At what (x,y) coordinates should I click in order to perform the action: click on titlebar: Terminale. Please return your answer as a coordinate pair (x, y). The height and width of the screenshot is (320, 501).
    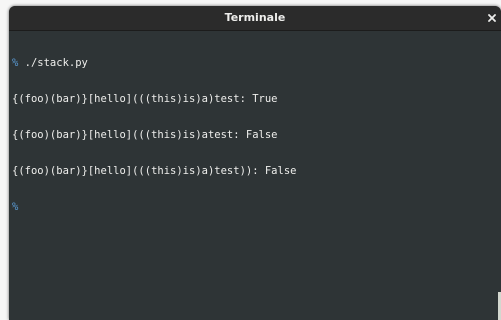
    Looking at the image, I should click on (255, 18).